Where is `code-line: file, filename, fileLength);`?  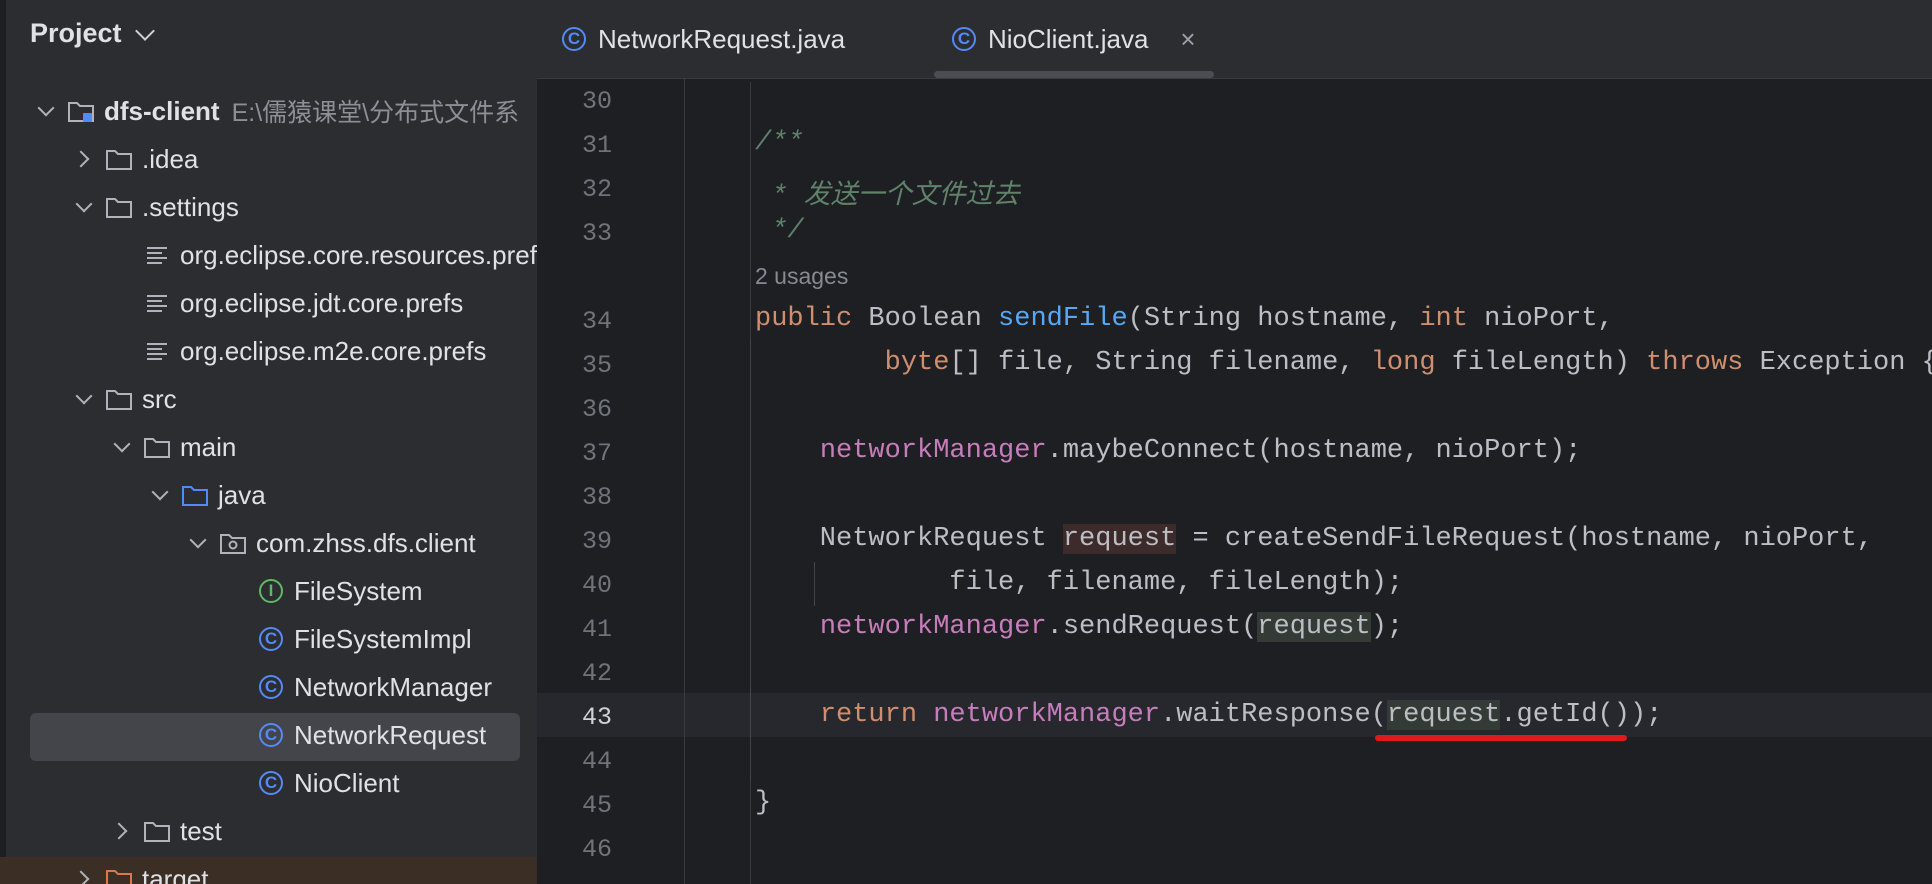
code-line: file, filename, fileLength); is located at coordinates (1079, 583).